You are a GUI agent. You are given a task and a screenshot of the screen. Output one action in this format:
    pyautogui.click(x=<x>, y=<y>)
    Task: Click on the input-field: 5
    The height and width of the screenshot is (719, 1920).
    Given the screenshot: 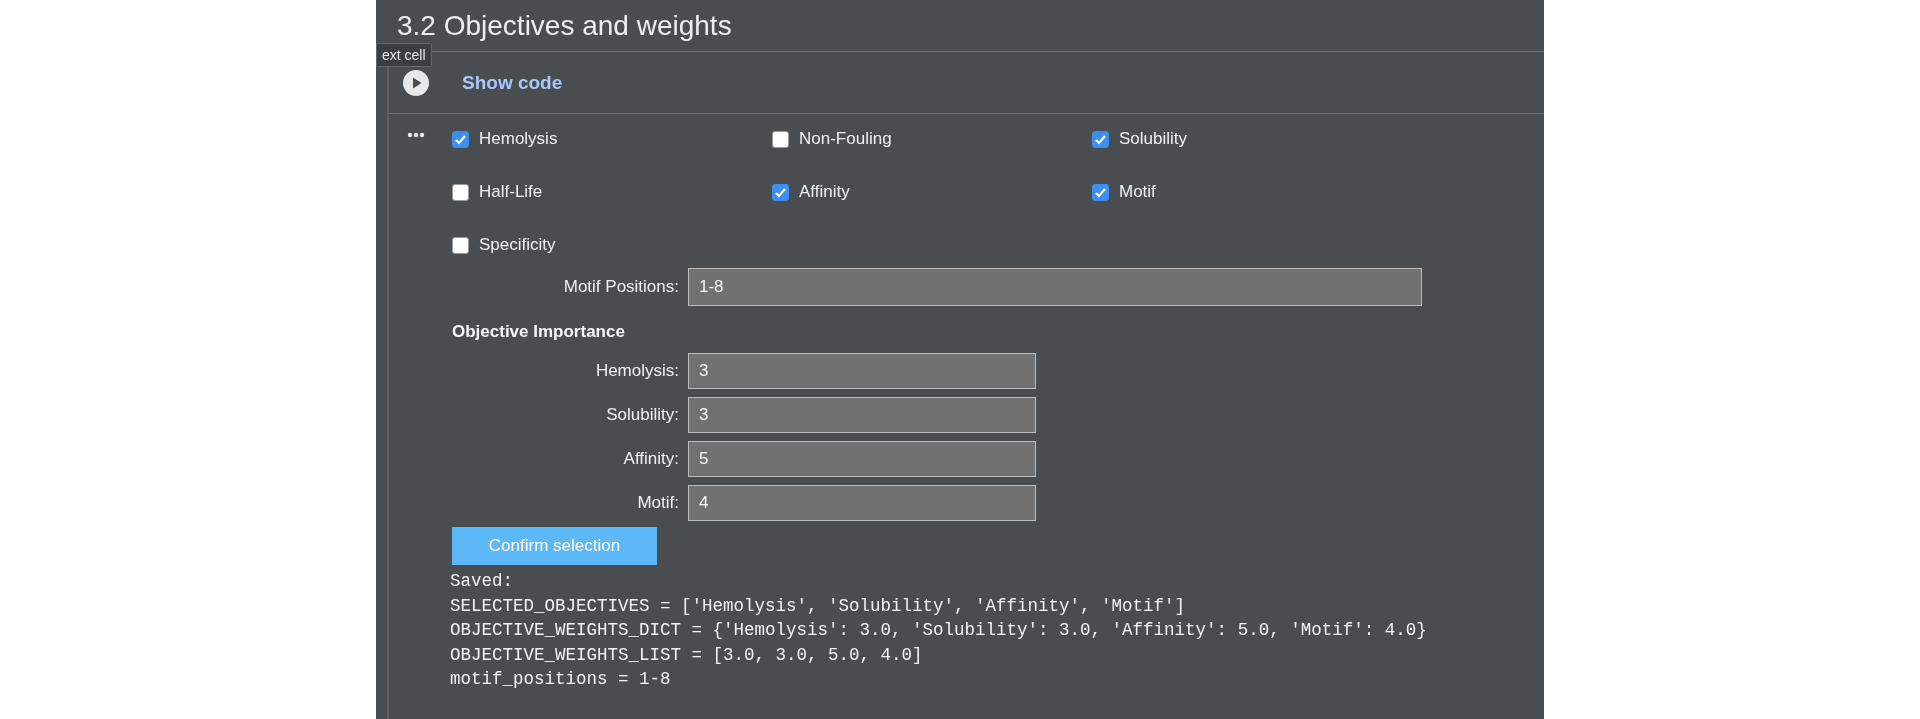 What is the action you would take?
    pyautogui.click(x=862, y=459)
    